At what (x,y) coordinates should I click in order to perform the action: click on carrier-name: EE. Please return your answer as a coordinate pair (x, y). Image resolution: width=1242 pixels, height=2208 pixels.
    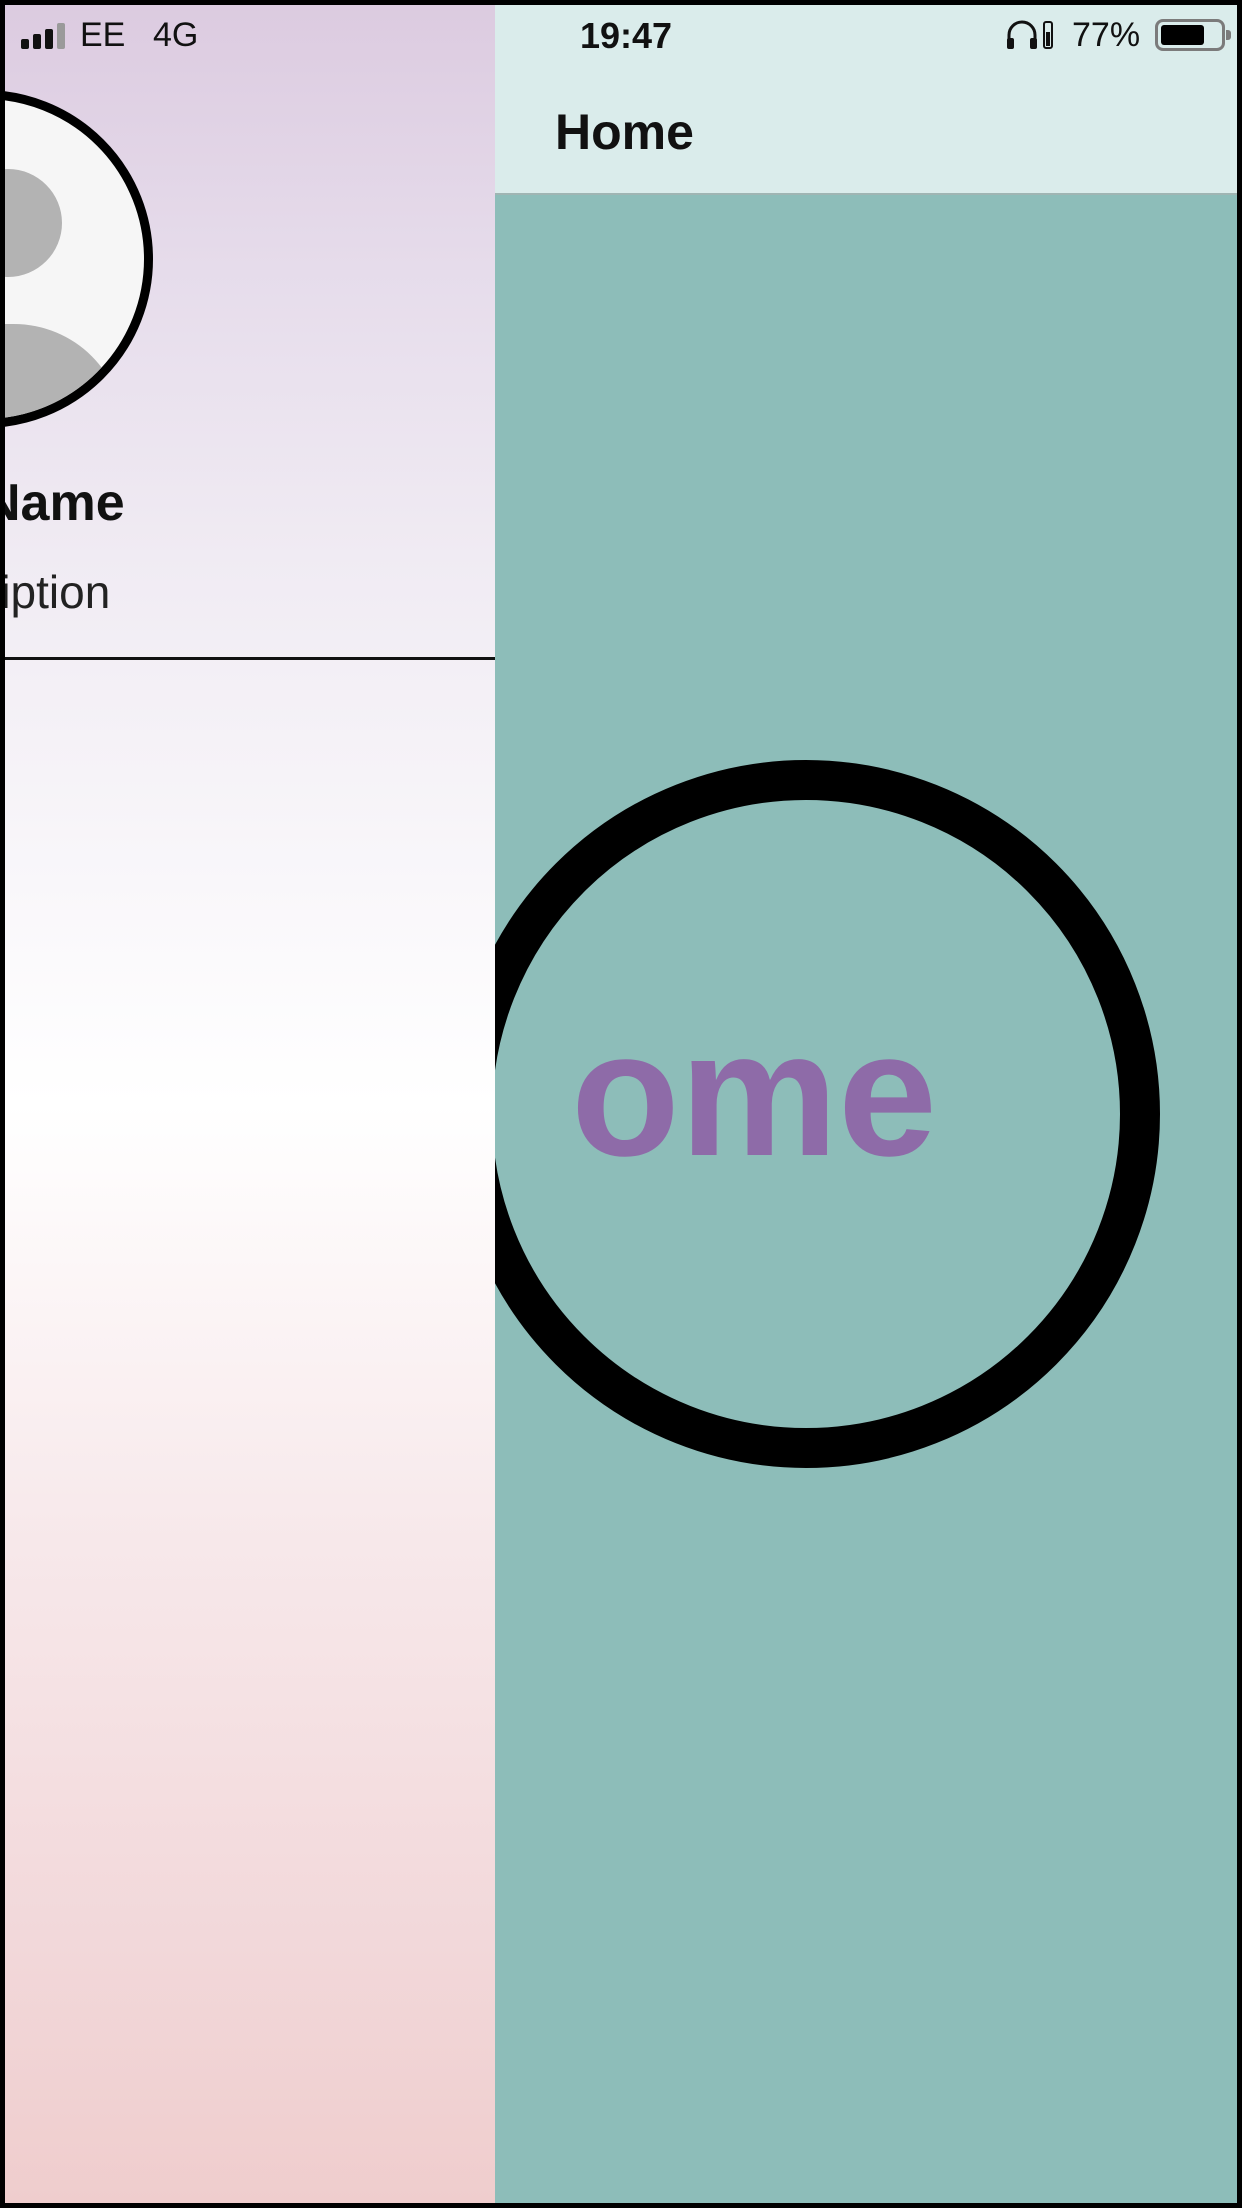
    Looking at the image, I should click on (103, 35).